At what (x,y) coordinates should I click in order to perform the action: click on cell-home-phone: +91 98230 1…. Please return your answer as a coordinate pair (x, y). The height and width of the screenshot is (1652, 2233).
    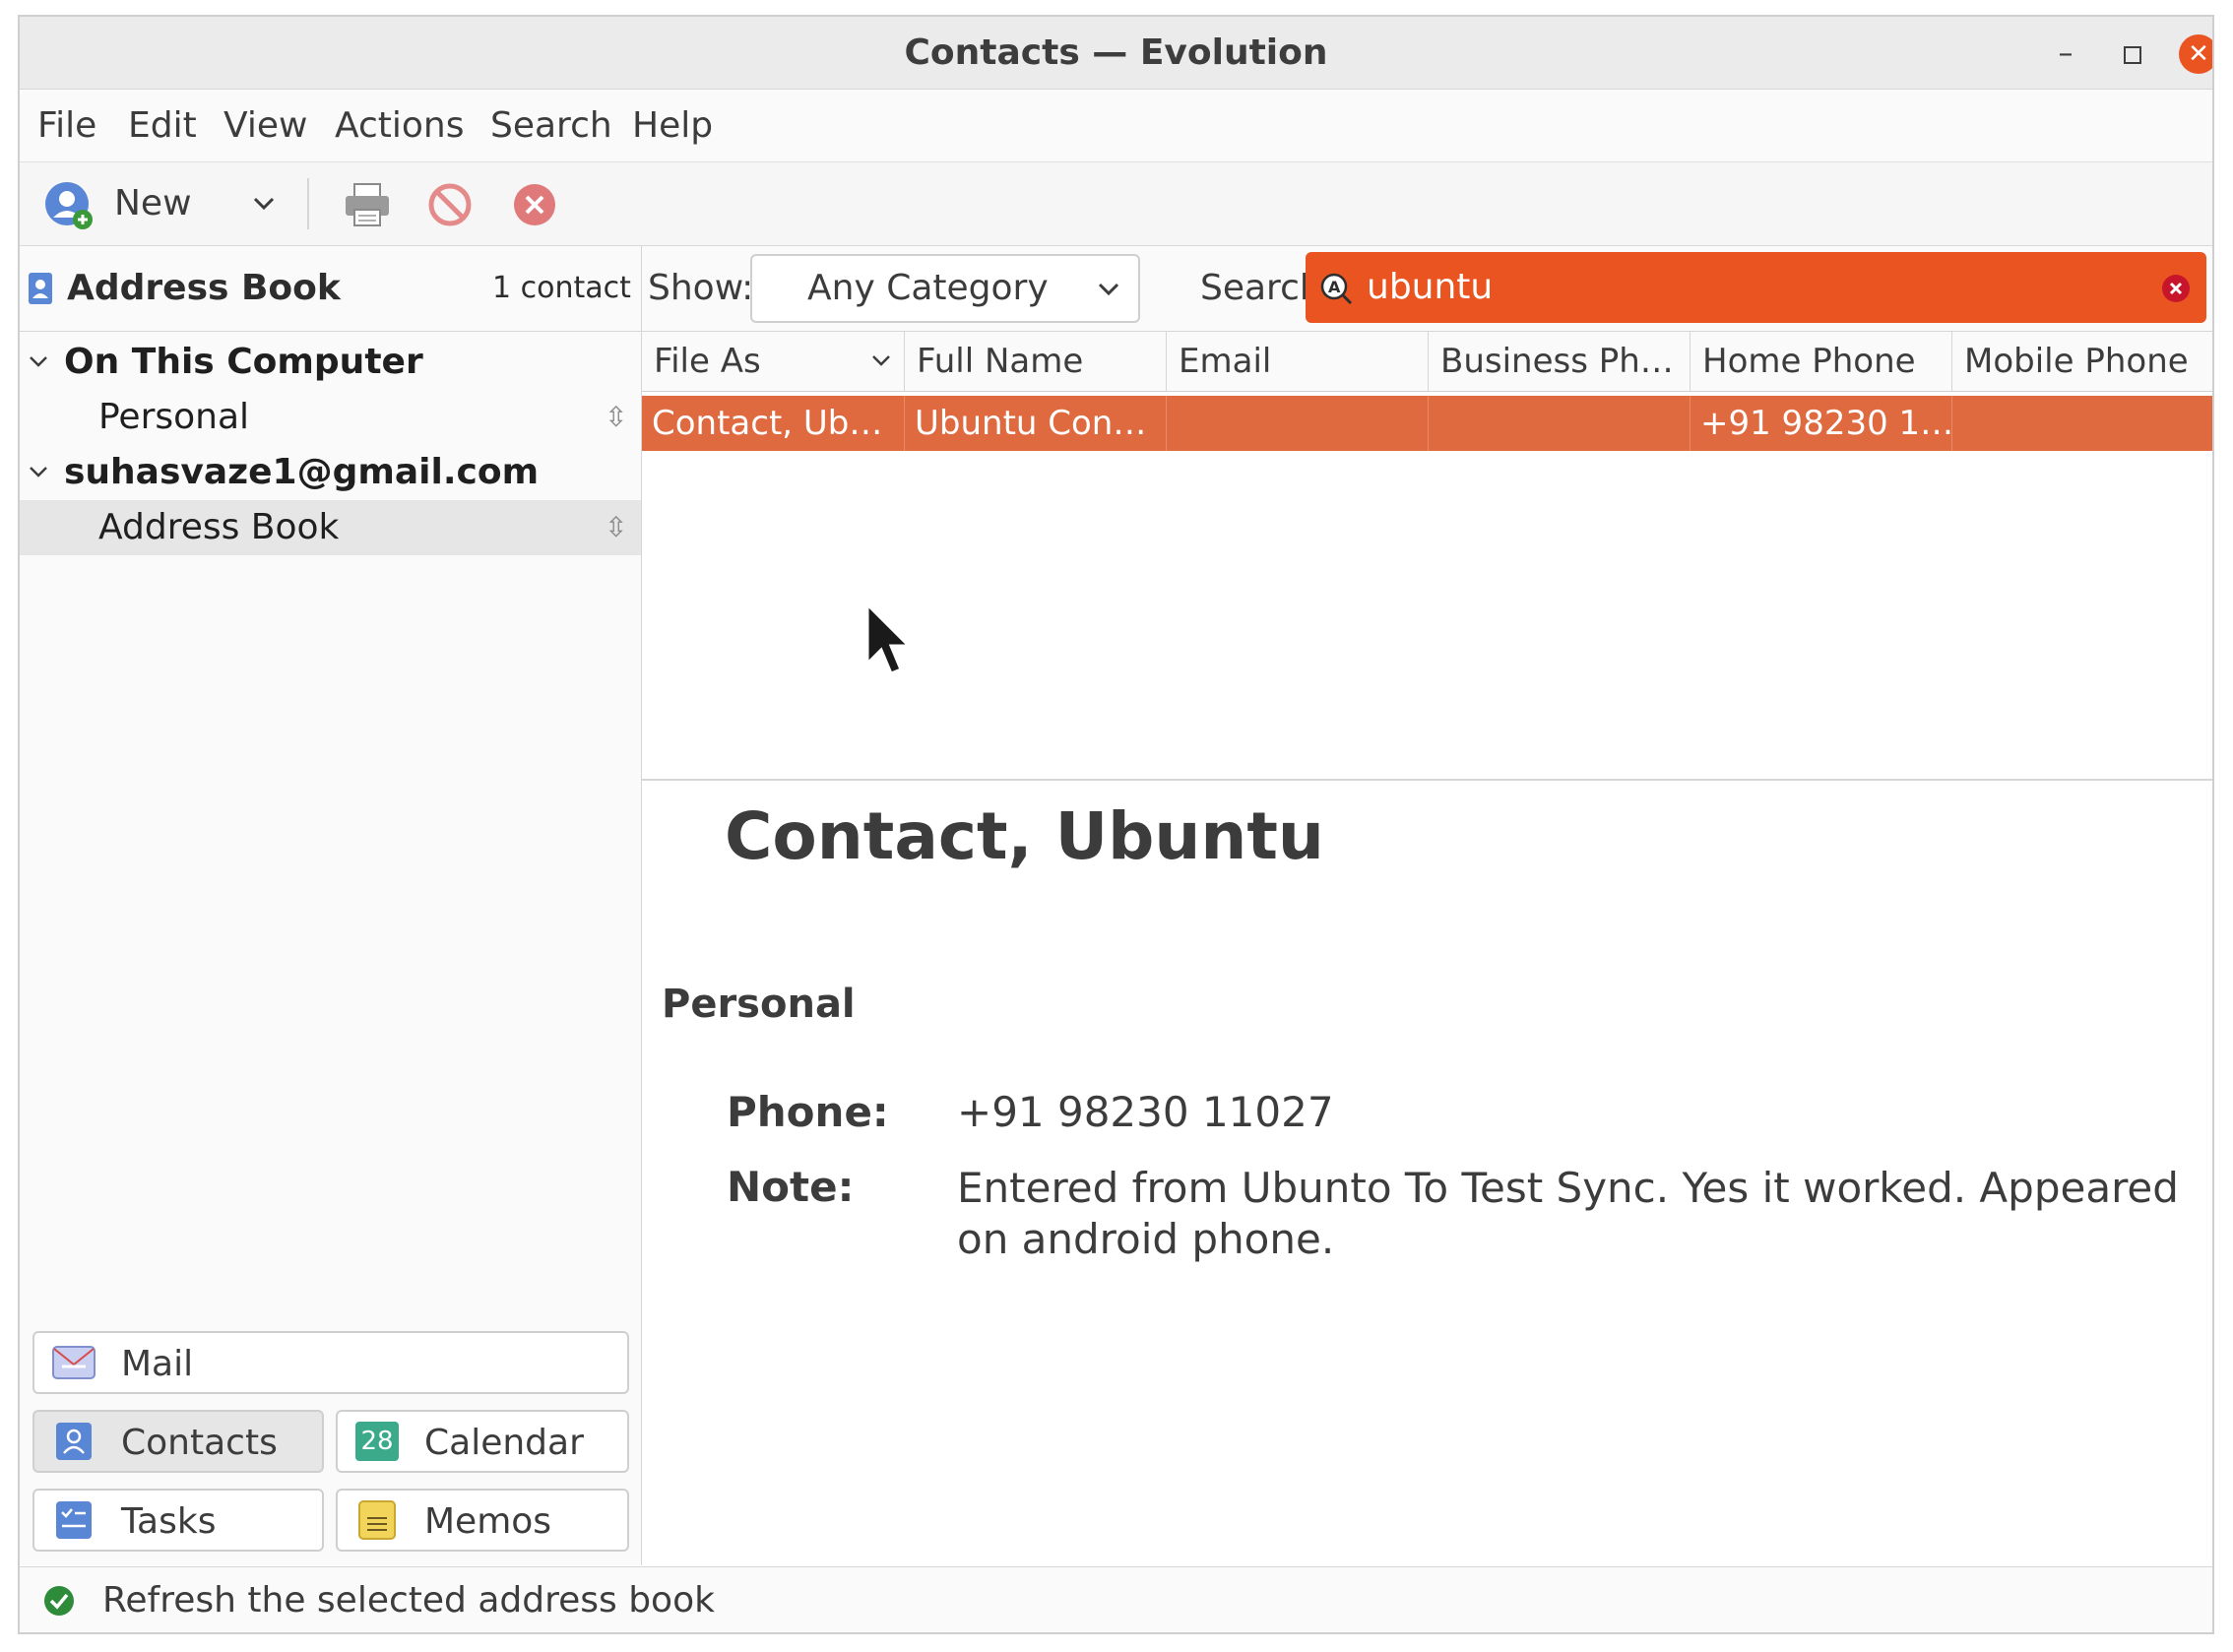
    Looking at the image, I should click on (1821, 423).